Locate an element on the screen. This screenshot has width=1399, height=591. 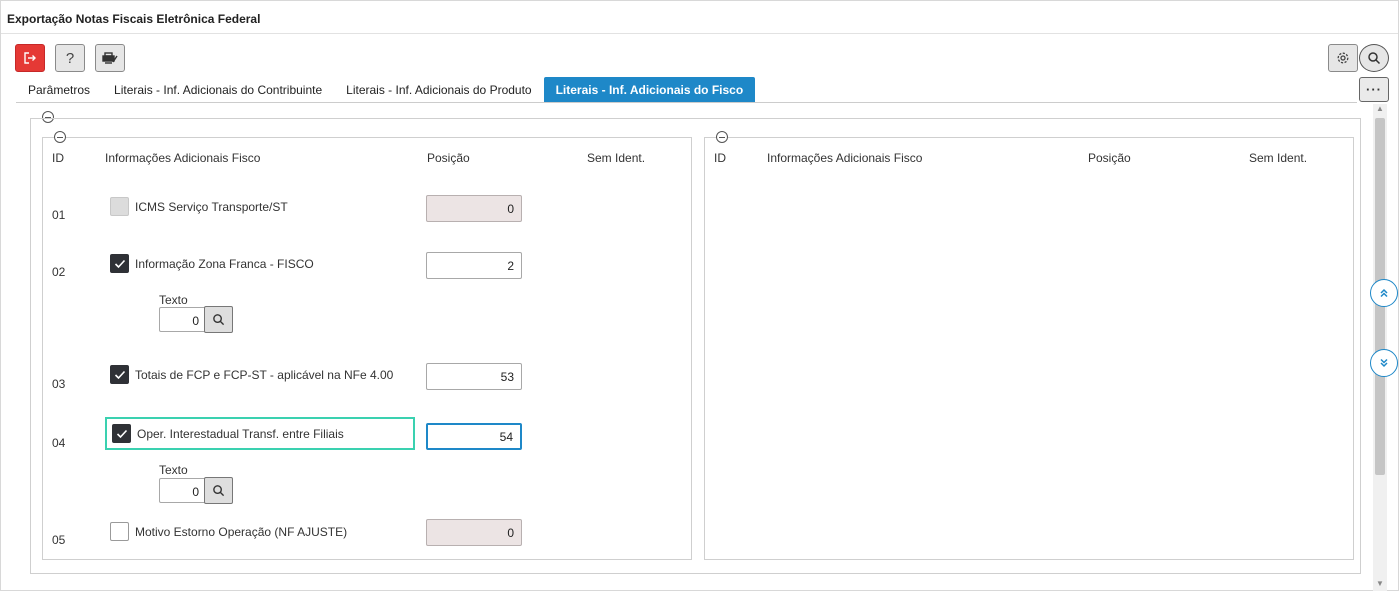
right-header-id: ID is located at coordinates (720, 158).